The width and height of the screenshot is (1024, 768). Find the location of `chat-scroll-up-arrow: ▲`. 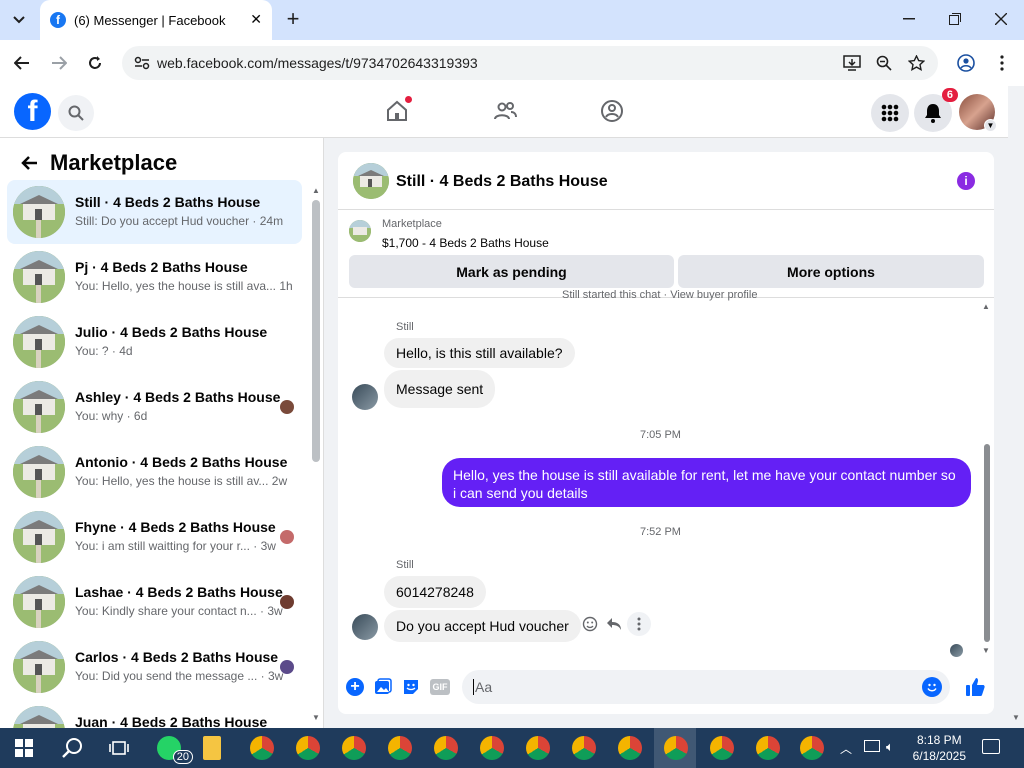

chat-scroll-up-arrow: ▲ is located at coordinates (986, 306).